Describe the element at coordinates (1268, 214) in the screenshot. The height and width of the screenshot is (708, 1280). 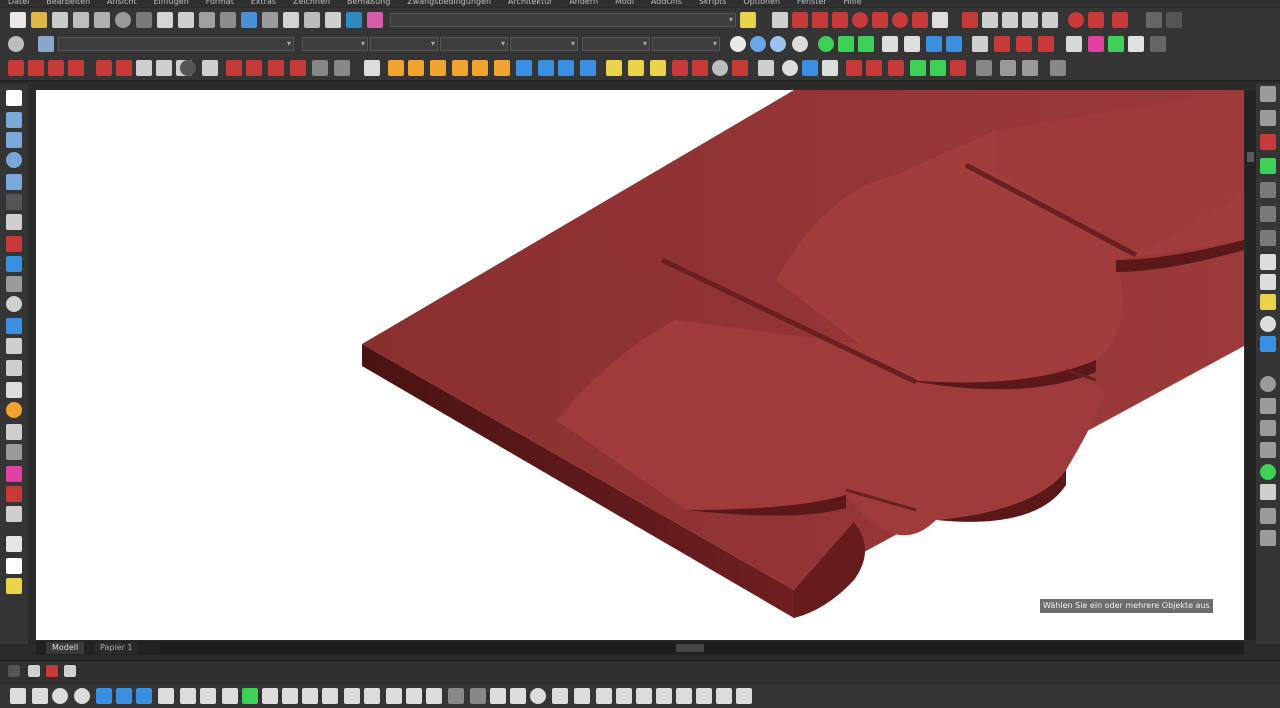
I see `tool-layer-icon` at that location.